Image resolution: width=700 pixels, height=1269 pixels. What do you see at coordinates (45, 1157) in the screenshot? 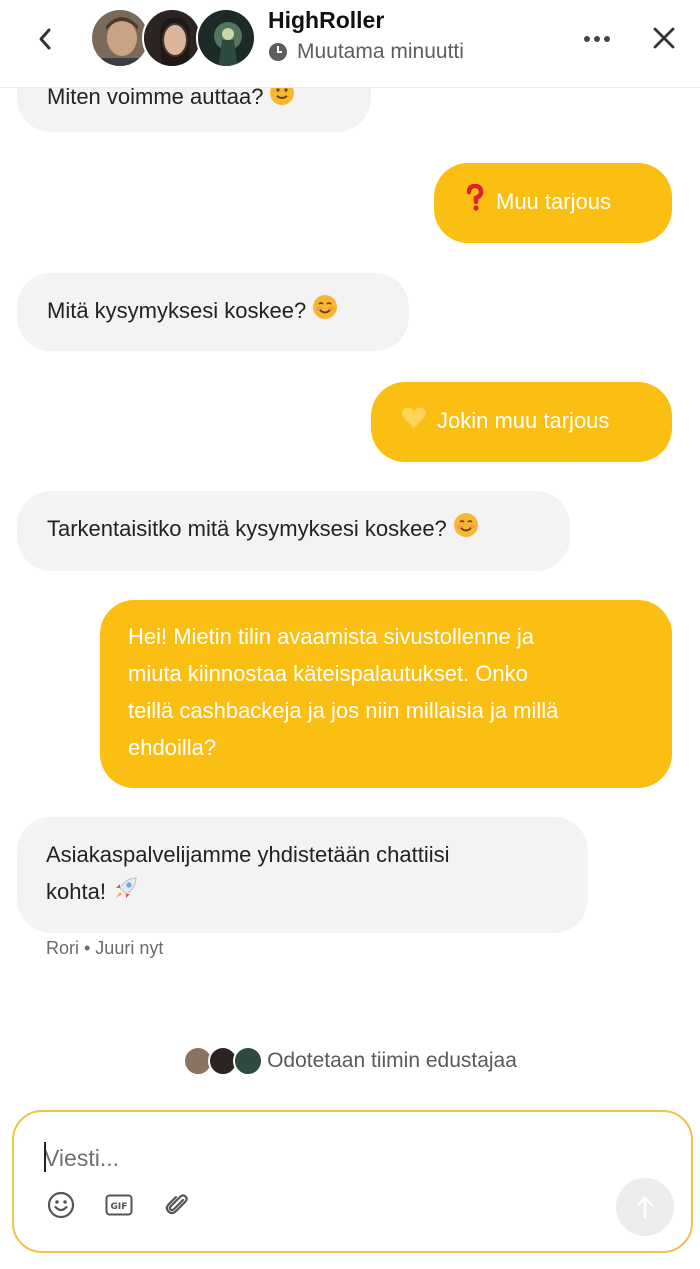
I see `text-caret` at bounding box center [45, 1157].